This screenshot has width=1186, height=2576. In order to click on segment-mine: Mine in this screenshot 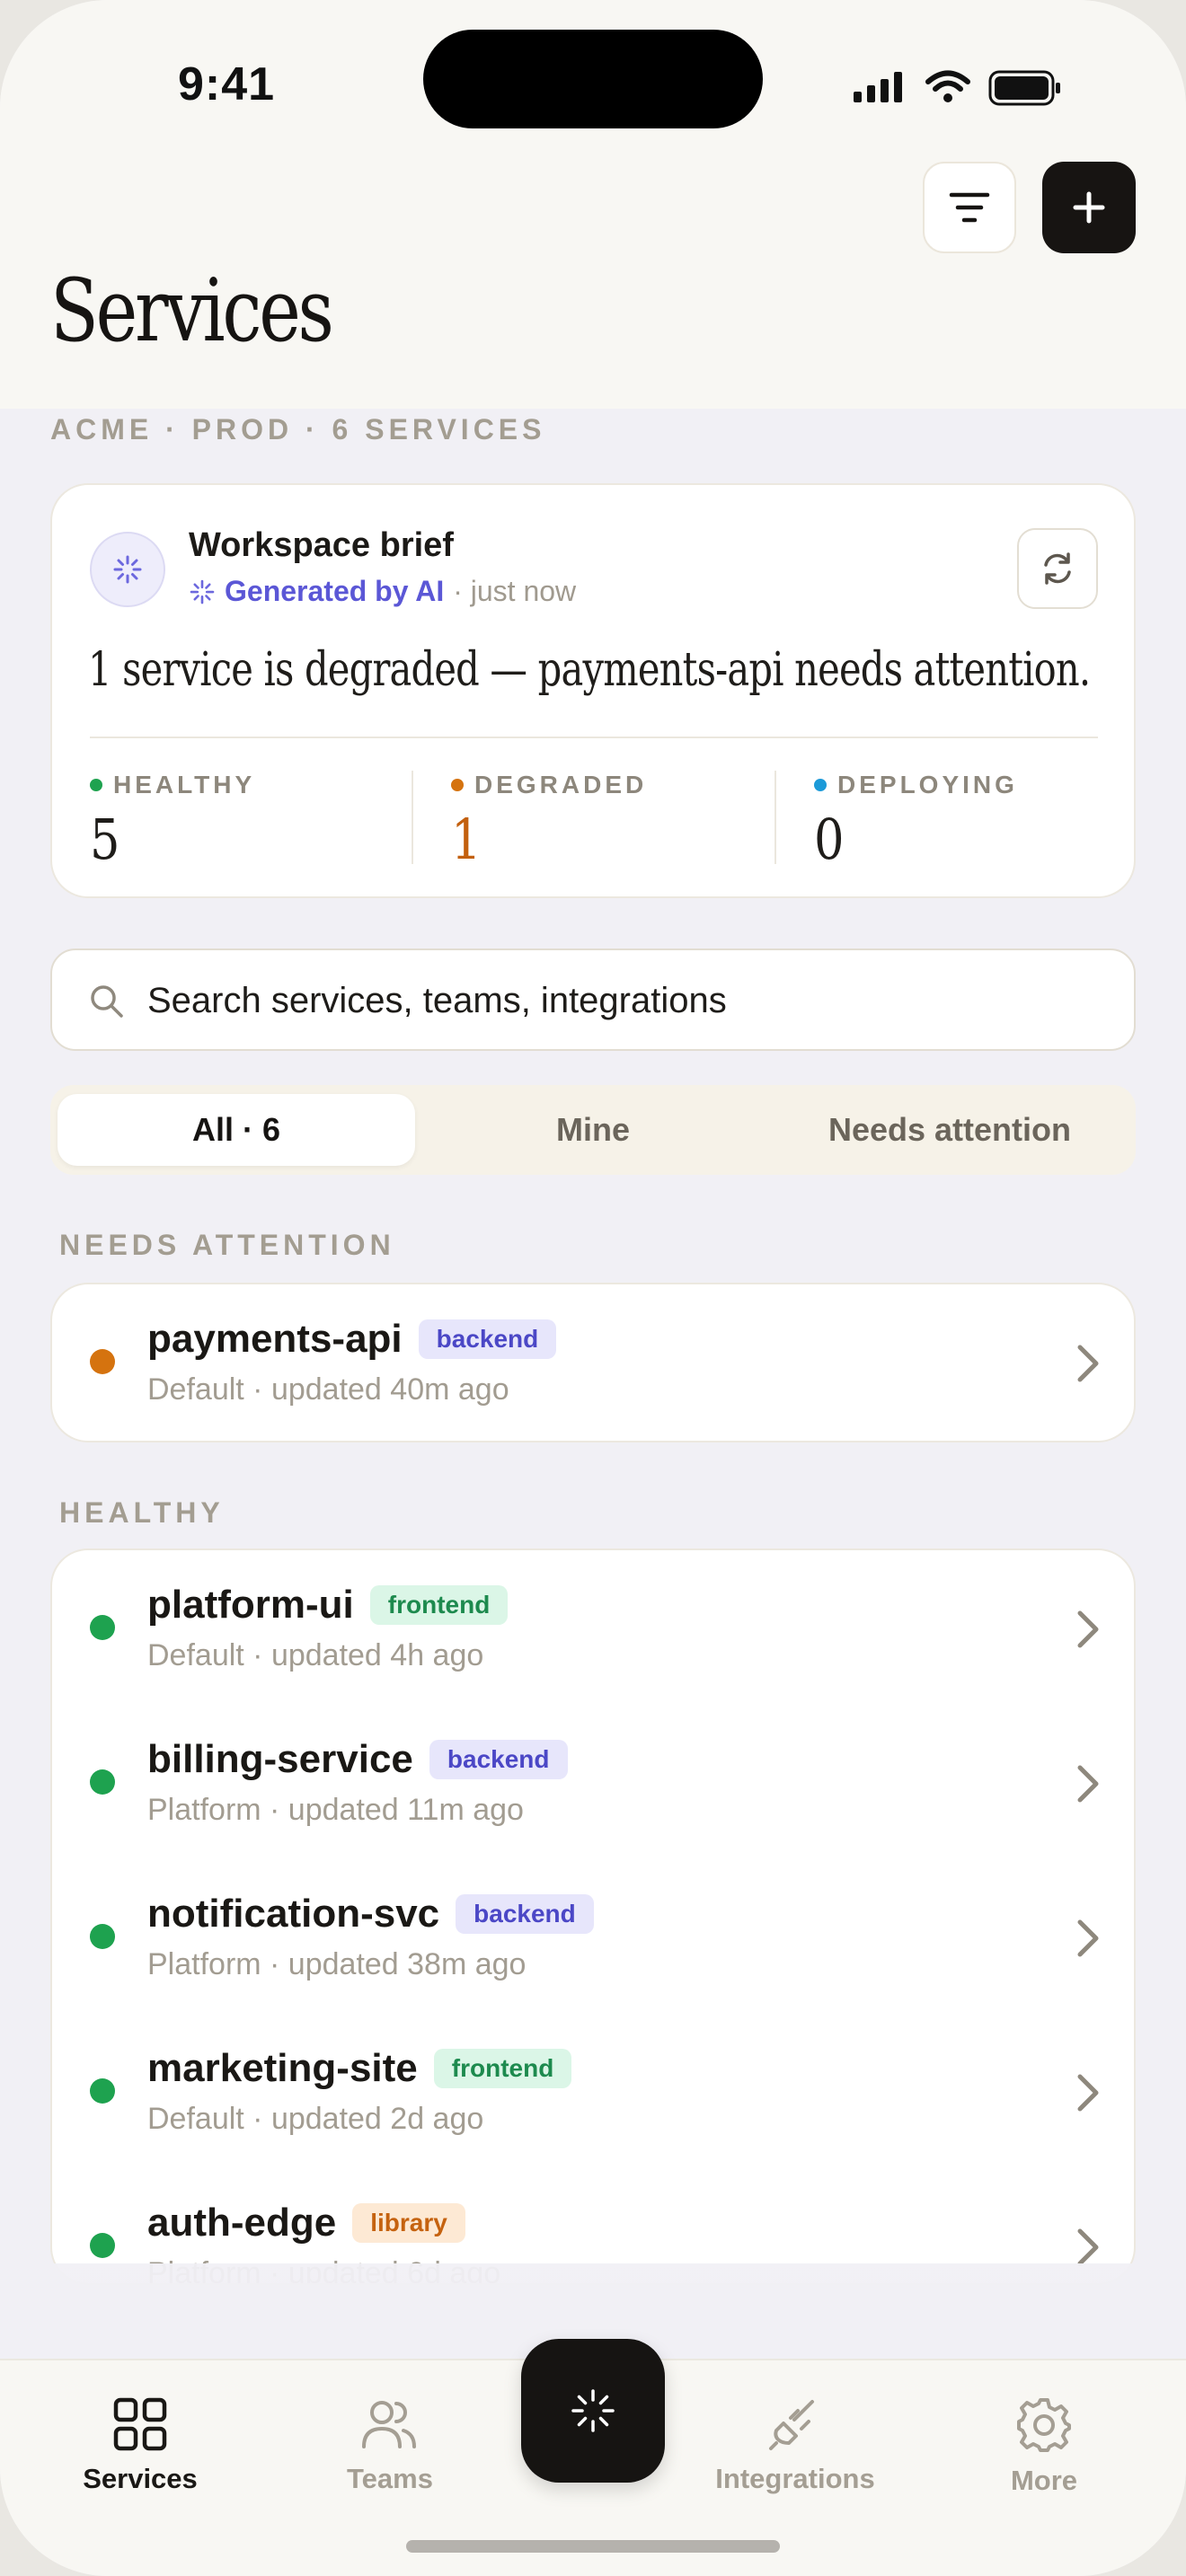, I will do `click(593, 1130)`.